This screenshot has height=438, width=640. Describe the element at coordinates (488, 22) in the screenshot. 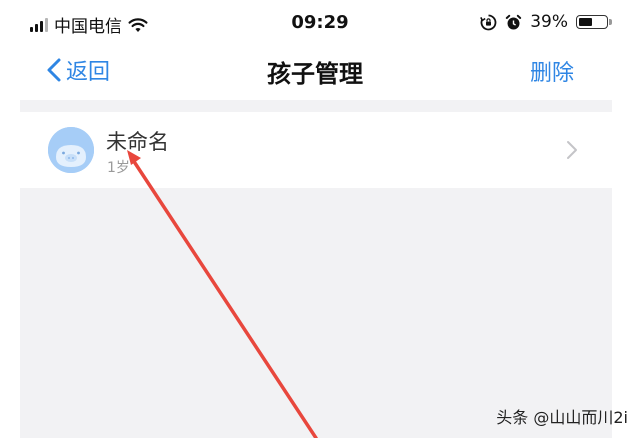

I see `rotation-lock-icon` at that location.